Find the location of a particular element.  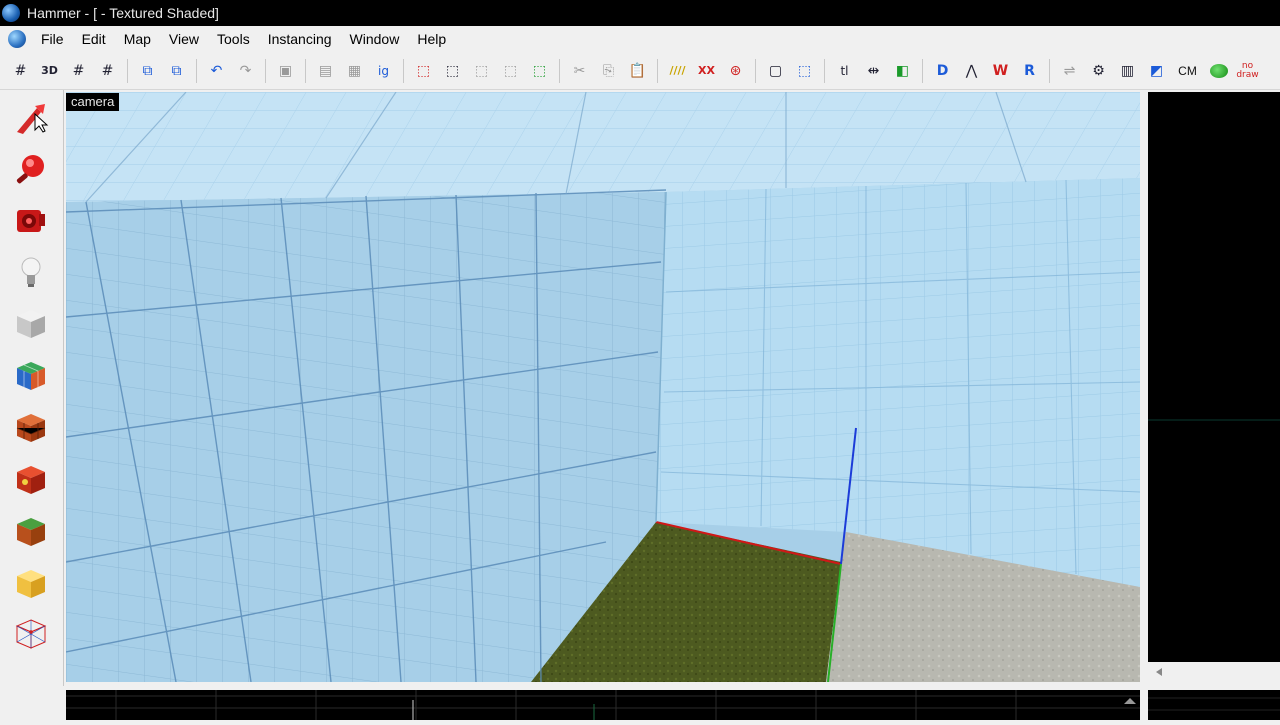

clip-icon is located at coordinates (31, 584).